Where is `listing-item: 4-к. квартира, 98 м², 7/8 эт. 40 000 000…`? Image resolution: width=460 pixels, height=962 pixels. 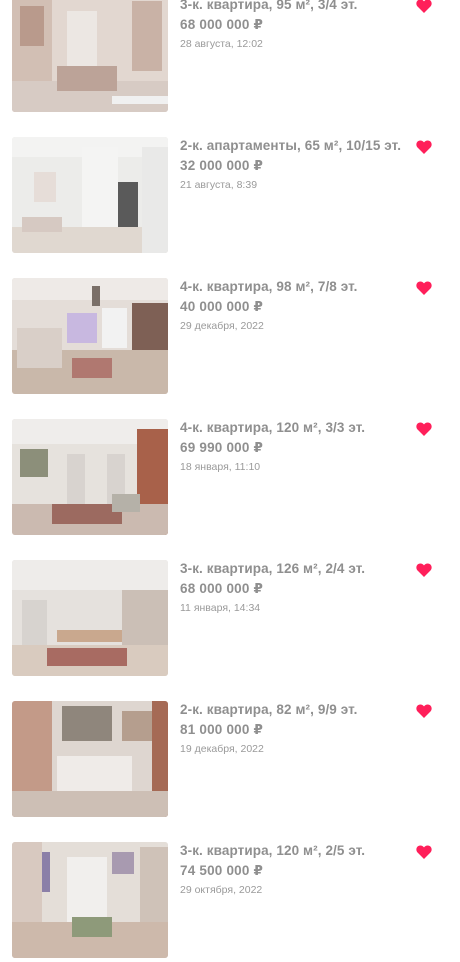 listing-item: 4-к. квартира, 98 м², 7/8 эт. 40 000 000… is located at coordinates (230, 338).